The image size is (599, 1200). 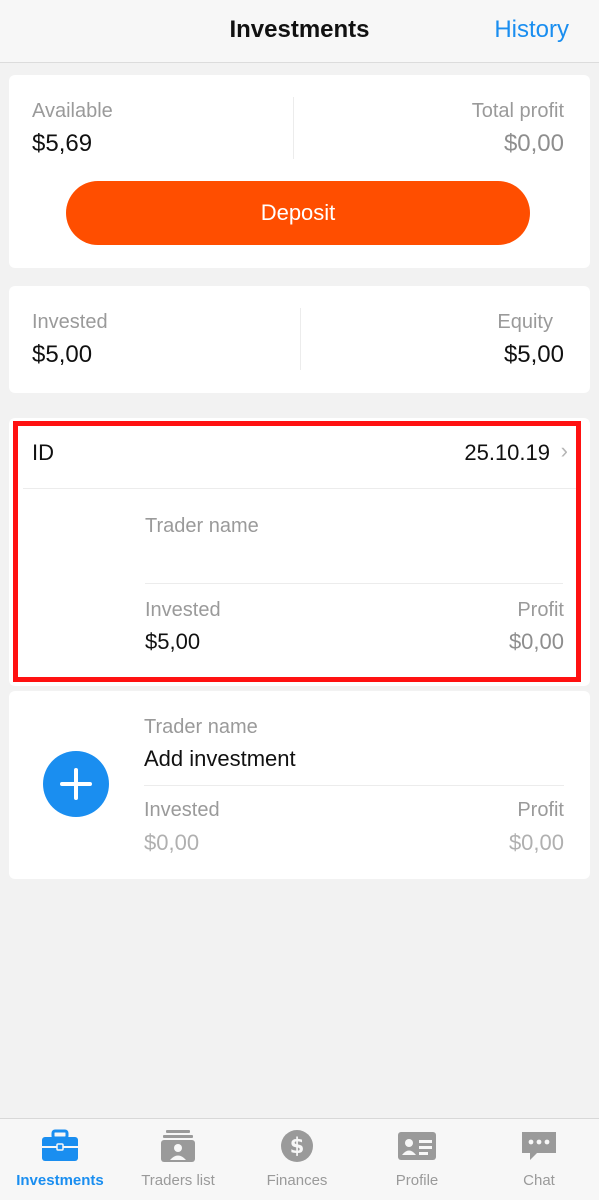 I want to click on available-label: Available, so click(x=72, y=111).